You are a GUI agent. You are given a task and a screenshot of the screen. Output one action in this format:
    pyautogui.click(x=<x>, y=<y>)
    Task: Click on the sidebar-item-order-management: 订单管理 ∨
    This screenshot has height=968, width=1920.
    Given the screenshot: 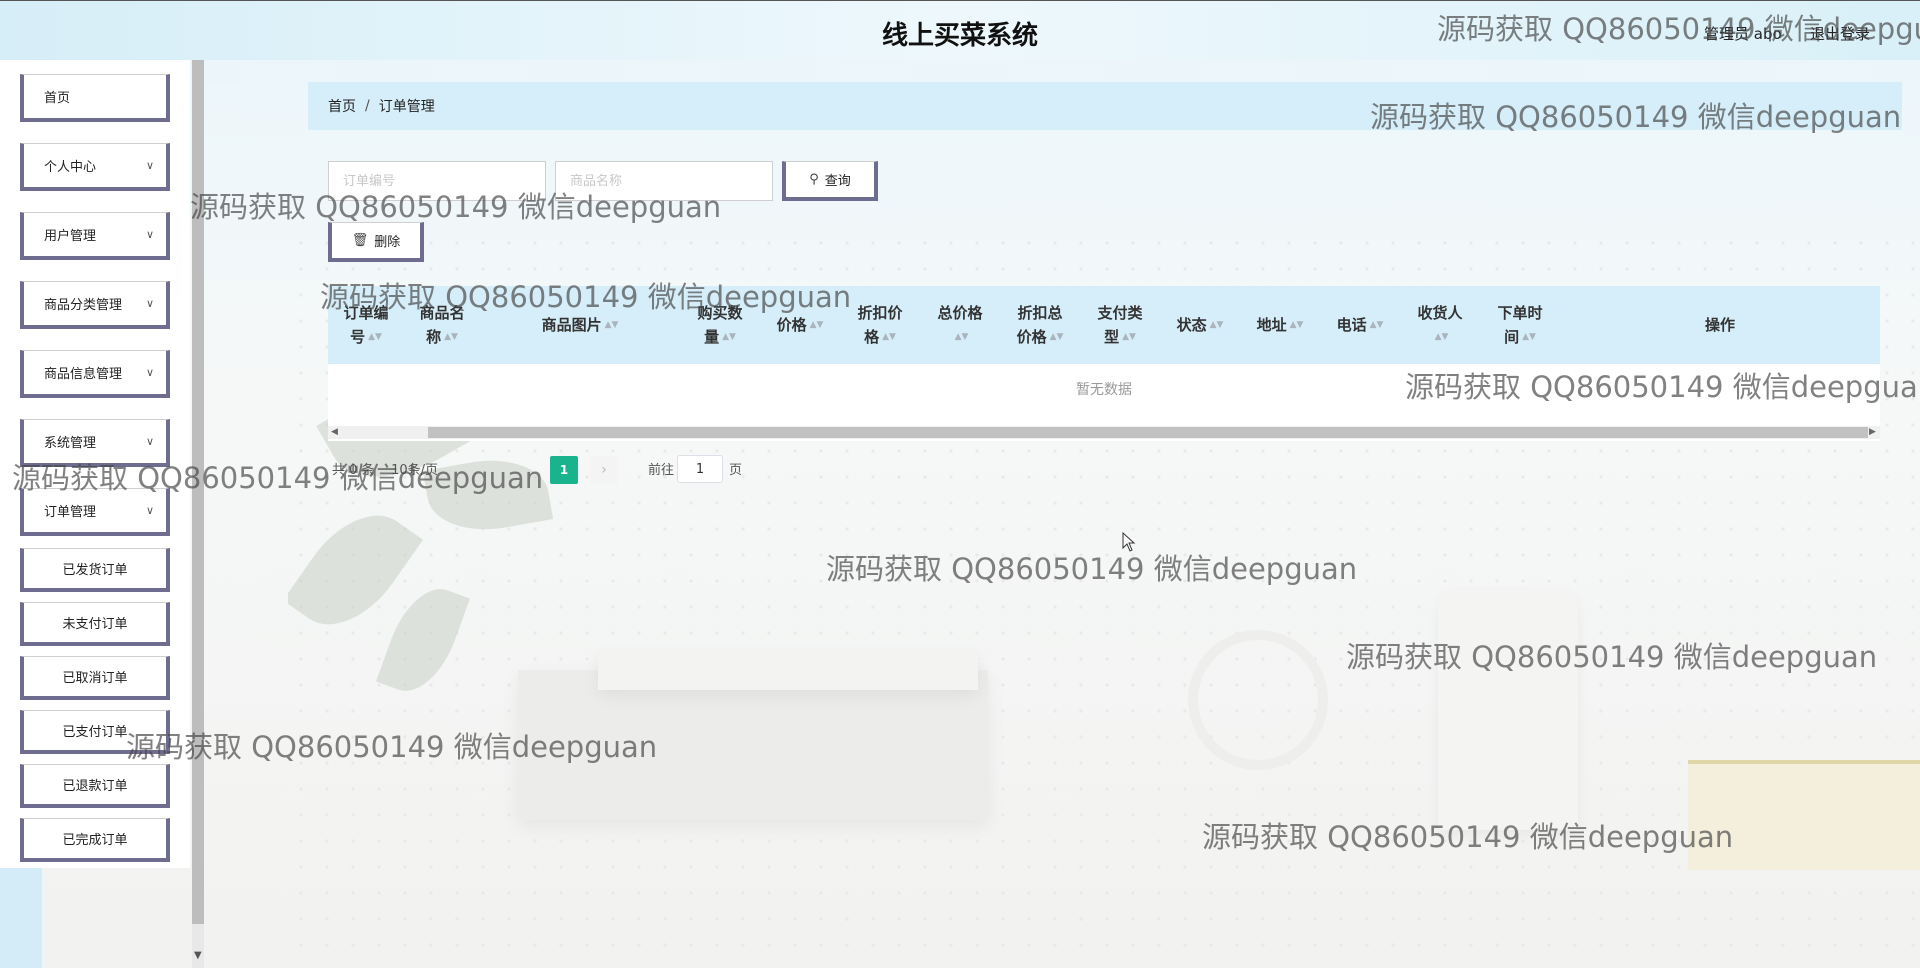 What is the action you would take?
    pyautogui.click(x=95, y=512)
    